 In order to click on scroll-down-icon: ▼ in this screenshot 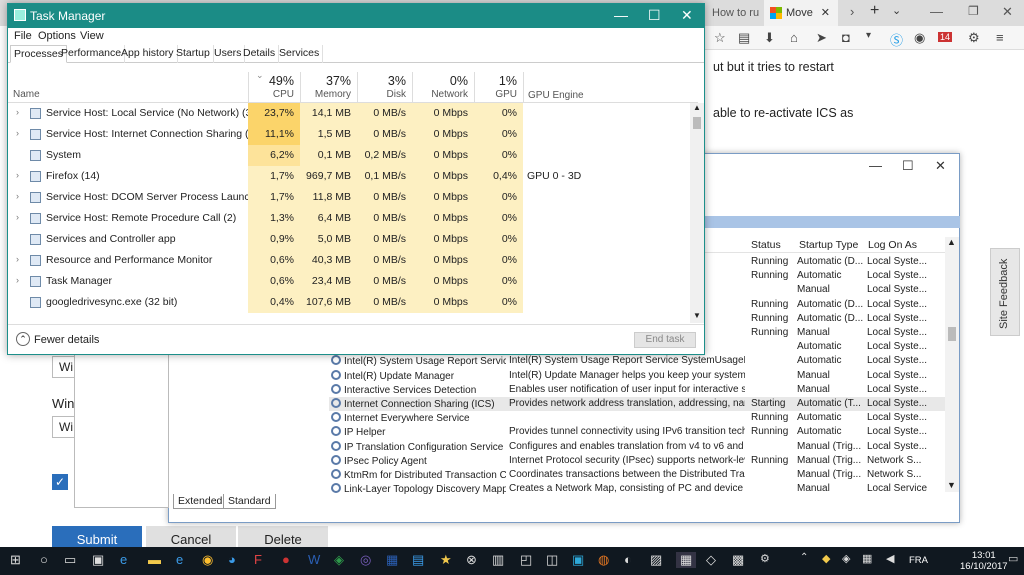, I will do `click(951, 485)`.